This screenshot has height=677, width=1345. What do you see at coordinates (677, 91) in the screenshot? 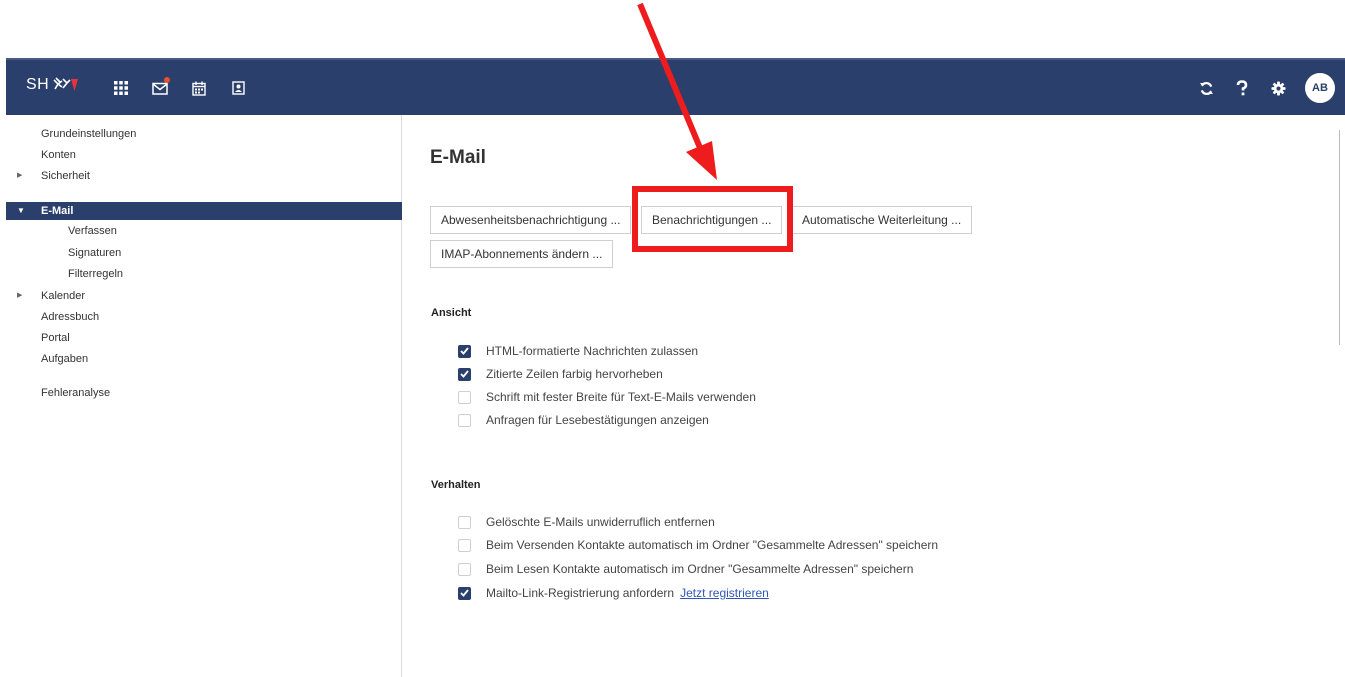
I see `annotation-arrow-icon` at bounding box center [677, 91].